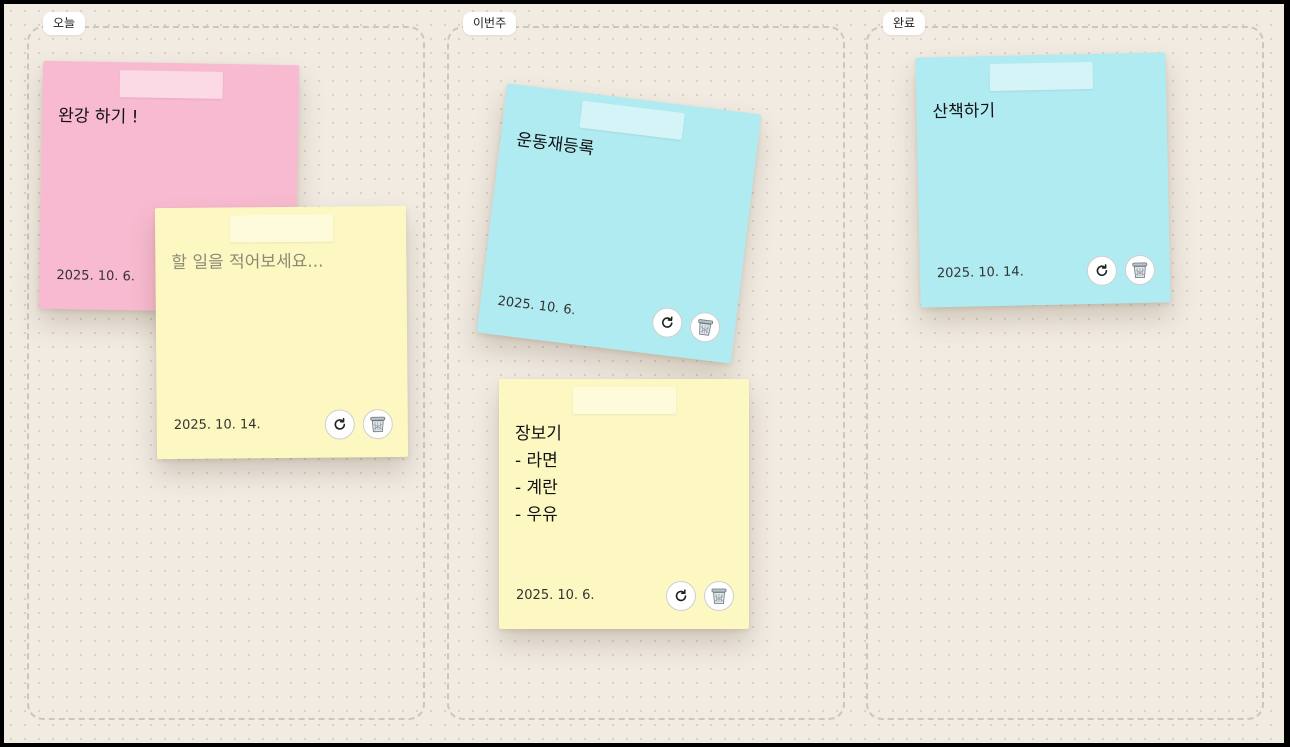  Describe the element at coordinates (281, 332) in the screenshot. I see `sticky-note: 할 일을 적어보세요... 2025. 10. 14.` at that location.